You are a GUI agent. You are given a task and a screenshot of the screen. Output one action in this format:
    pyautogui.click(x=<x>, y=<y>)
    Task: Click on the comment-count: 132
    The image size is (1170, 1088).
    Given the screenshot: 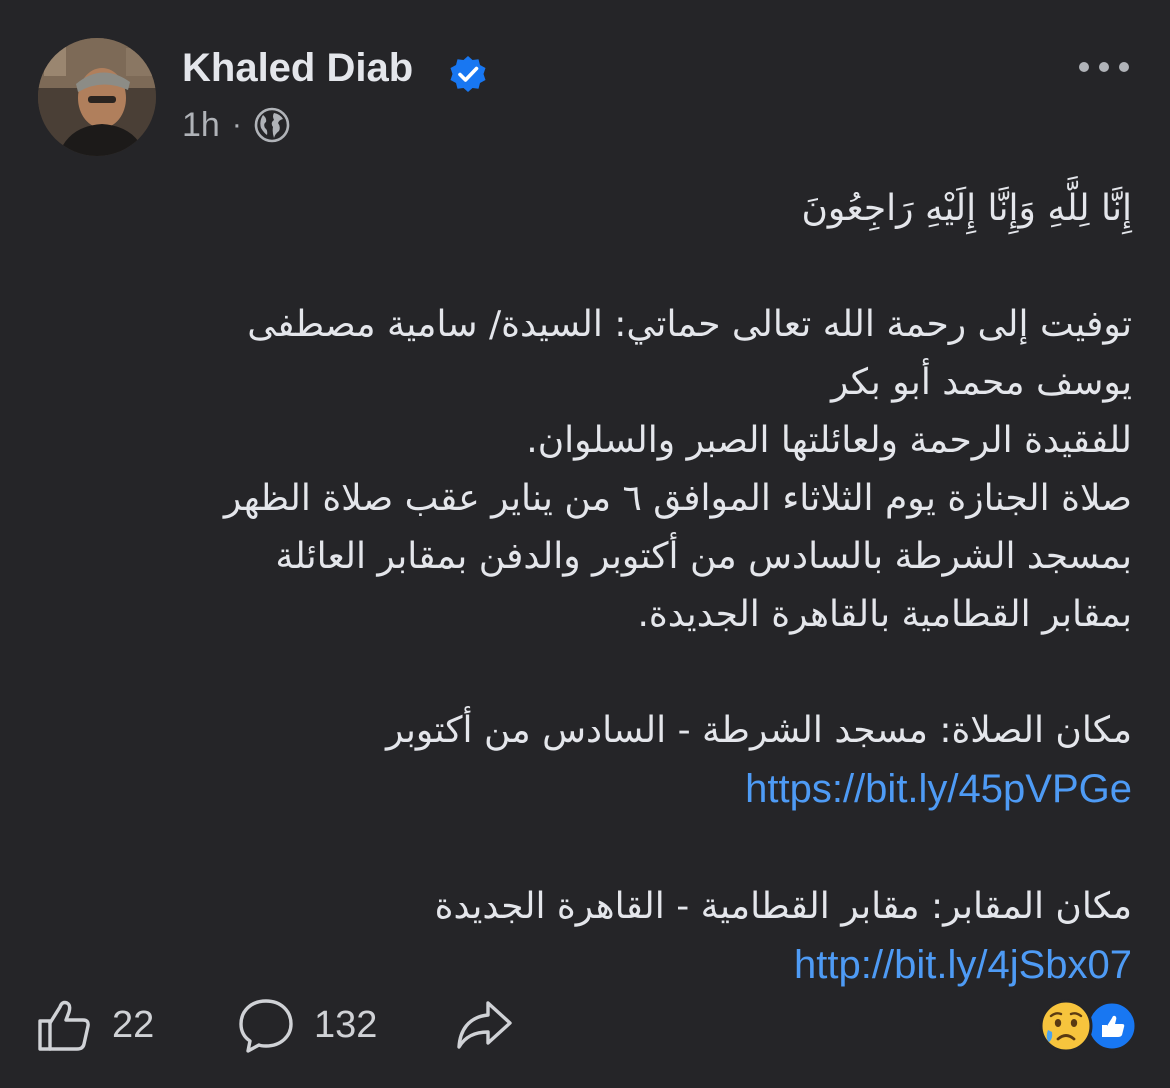 What is the action you would take?
    pyautogui.click(x=346, y=1024)
    